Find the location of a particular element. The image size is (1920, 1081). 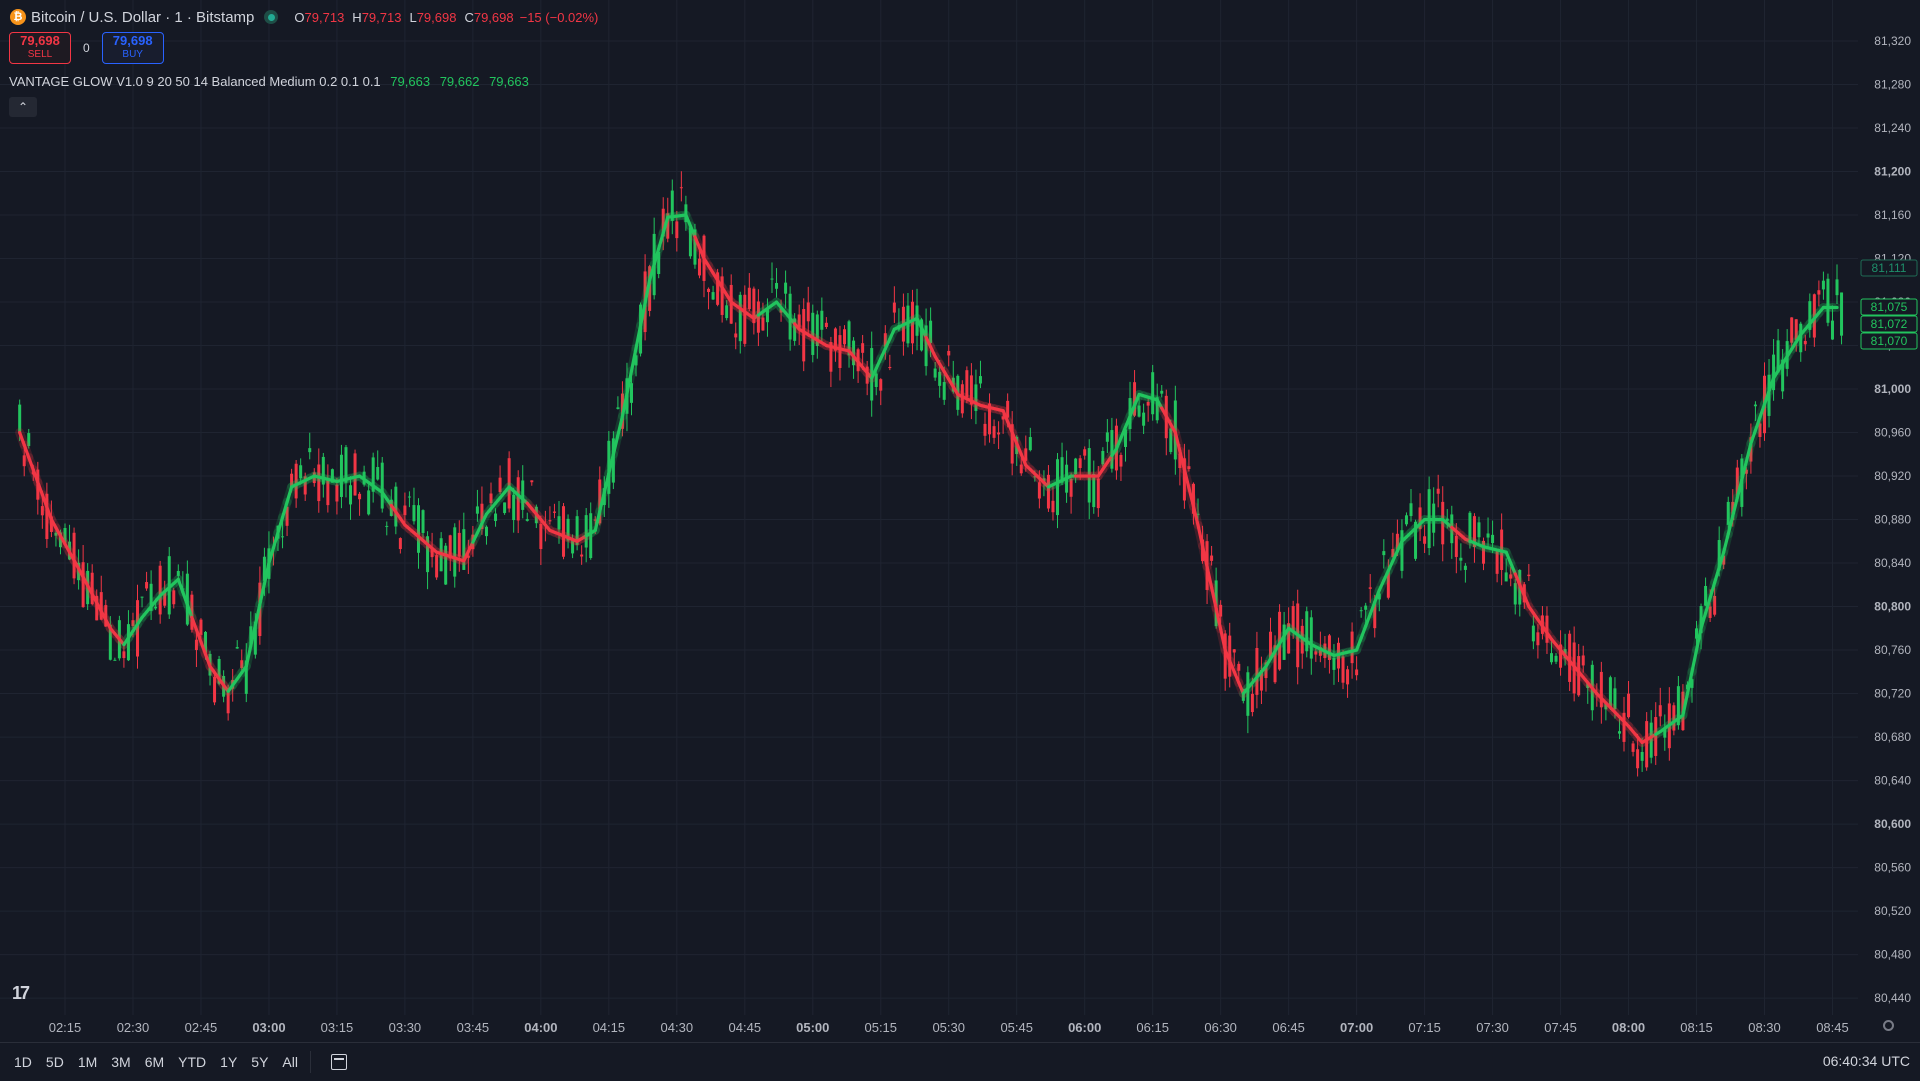

price-labels: 81,111 81,075 81,072 81,070 is located at coordinates (1889, 304).